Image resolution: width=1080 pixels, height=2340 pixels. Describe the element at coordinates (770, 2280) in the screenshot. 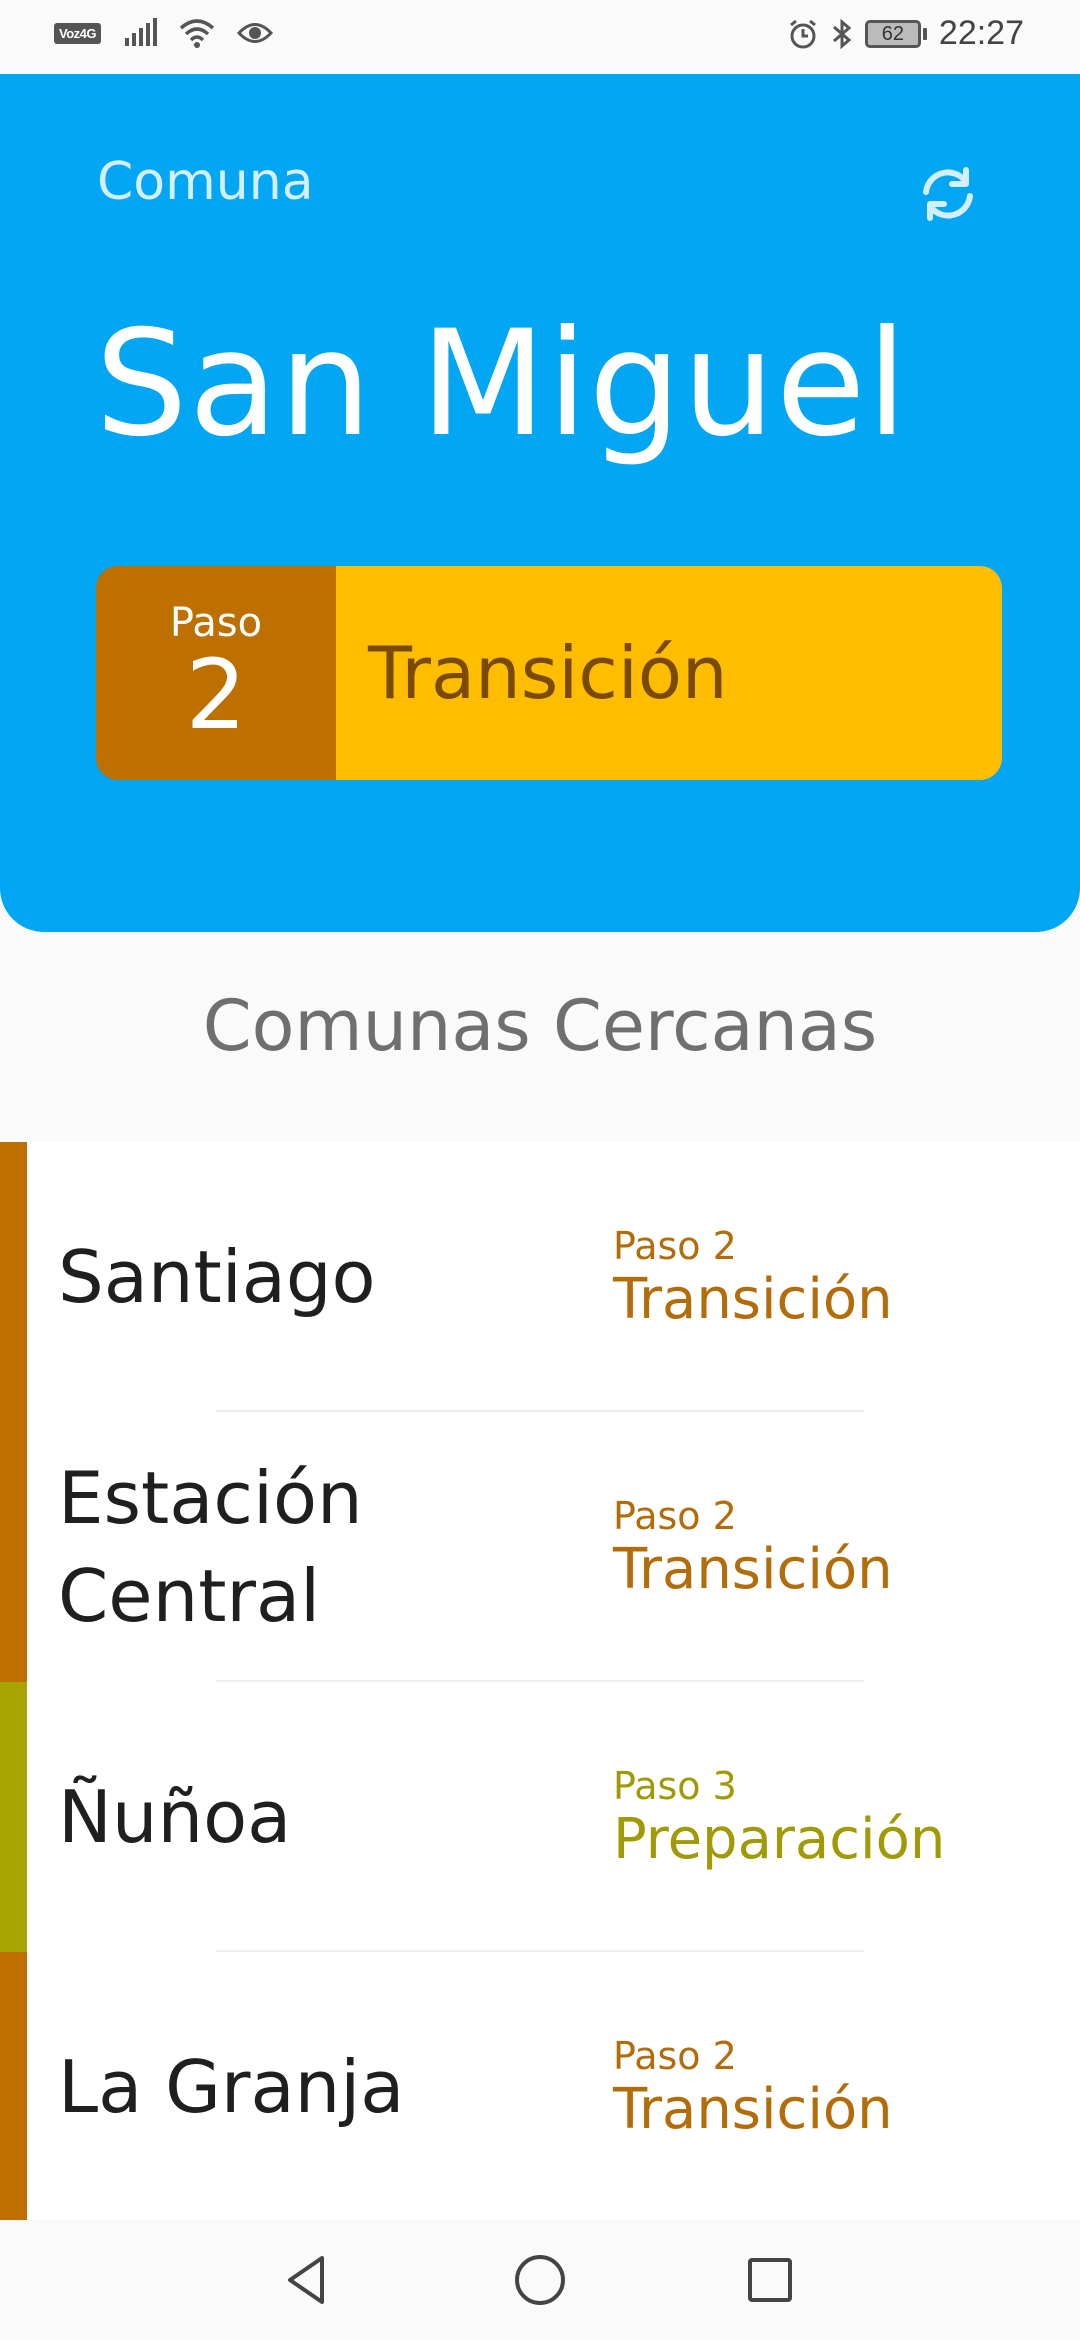

I see `recents-icon` at that location.